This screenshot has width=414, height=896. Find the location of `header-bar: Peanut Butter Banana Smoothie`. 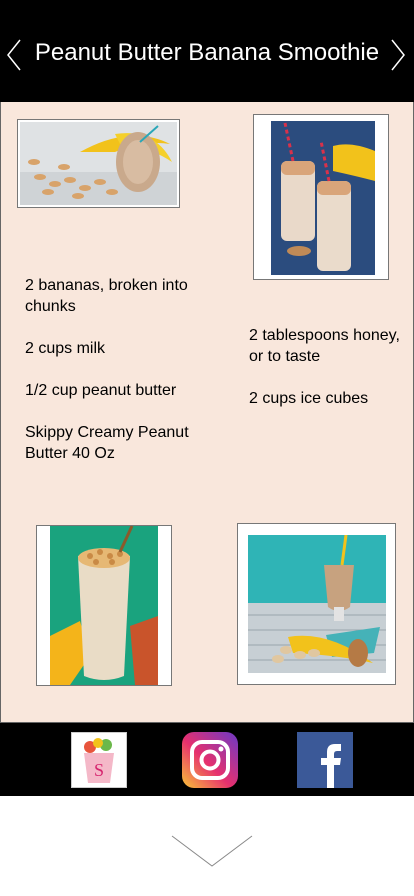

header-bar: Peanut Butter Banana Smoothie is located at coordinates (207, 51).